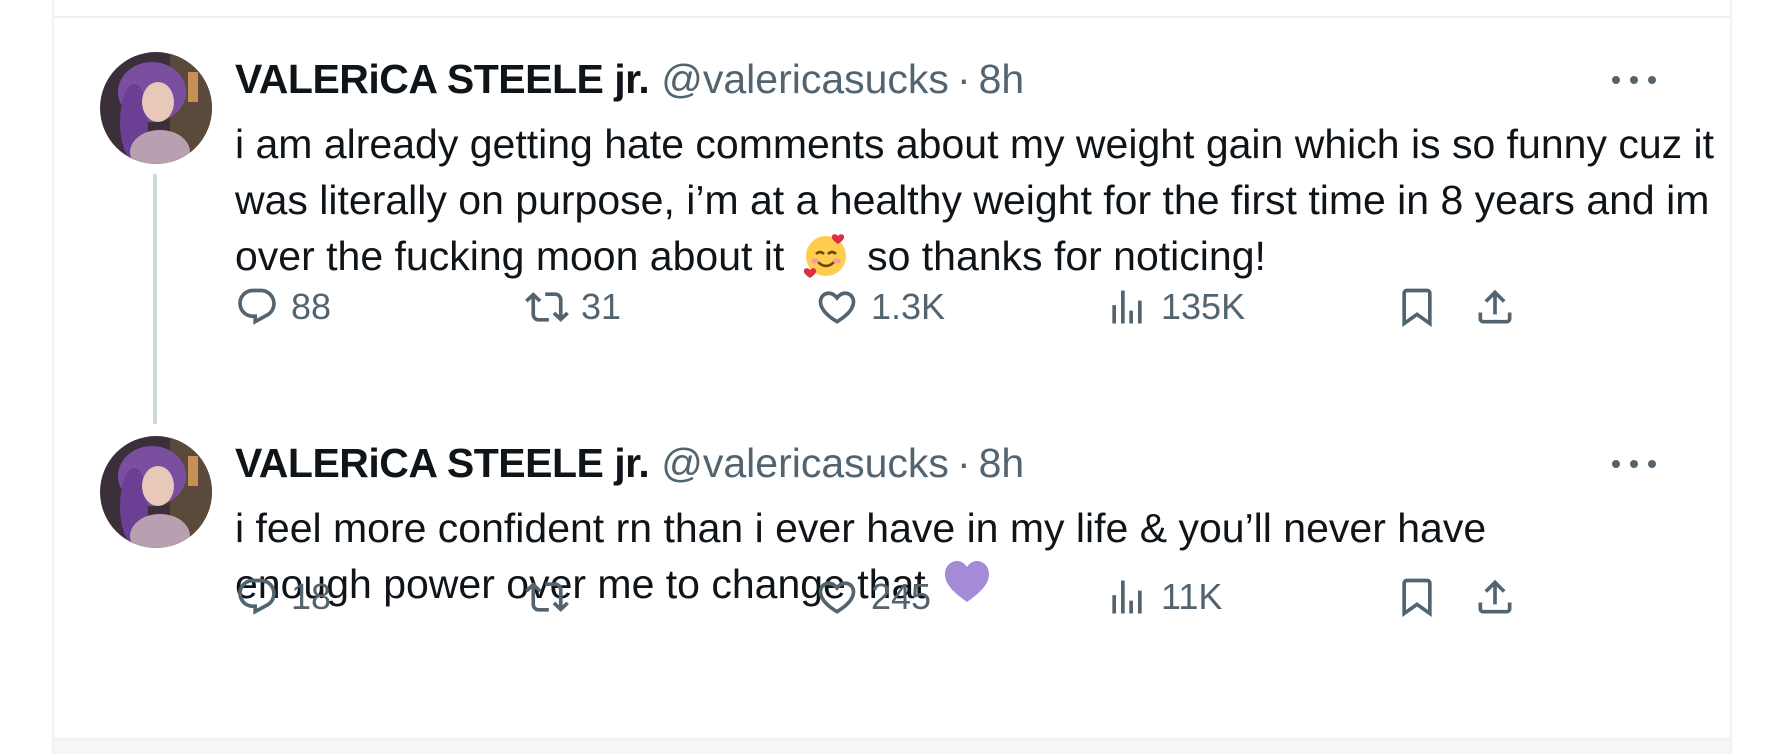  What do you see at coordinates (601, 306) in the screenshot?
I see `retweet-count: 31` at bounding box center [601, 306].